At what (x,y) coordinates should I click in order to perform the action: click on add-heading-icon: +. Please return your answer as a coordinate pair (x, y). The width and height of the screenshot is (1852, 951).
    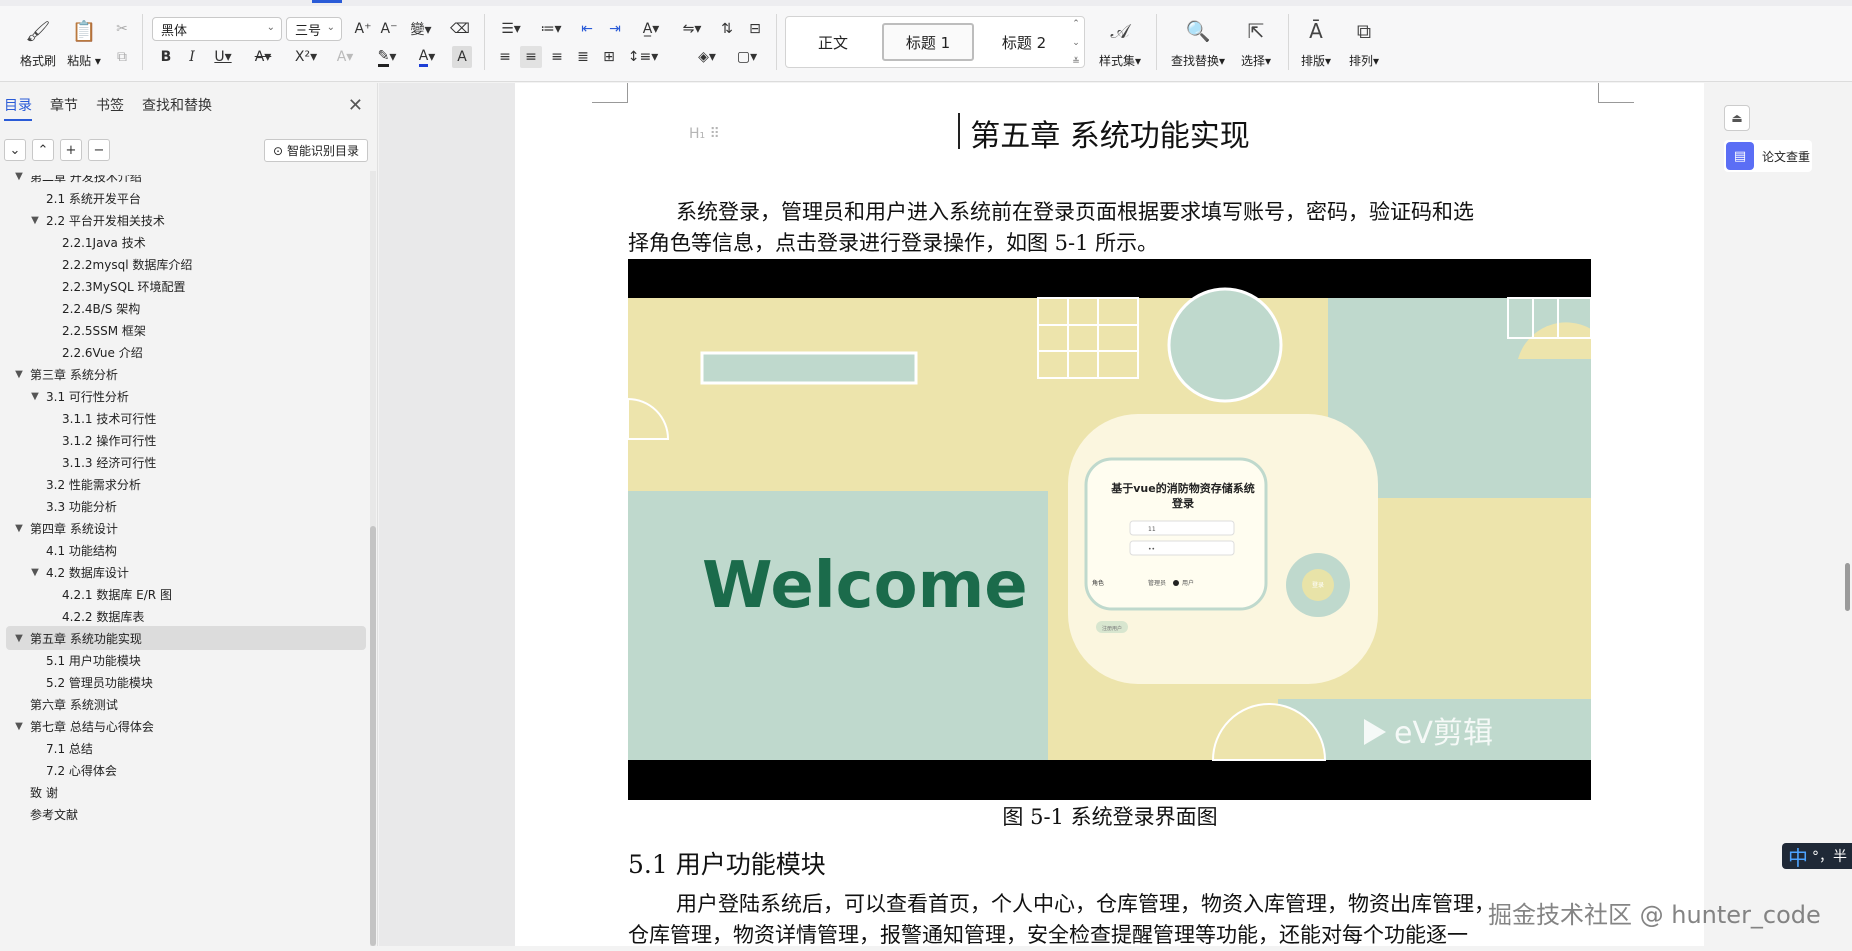
    Looking at the image, I should click on (71, 150).